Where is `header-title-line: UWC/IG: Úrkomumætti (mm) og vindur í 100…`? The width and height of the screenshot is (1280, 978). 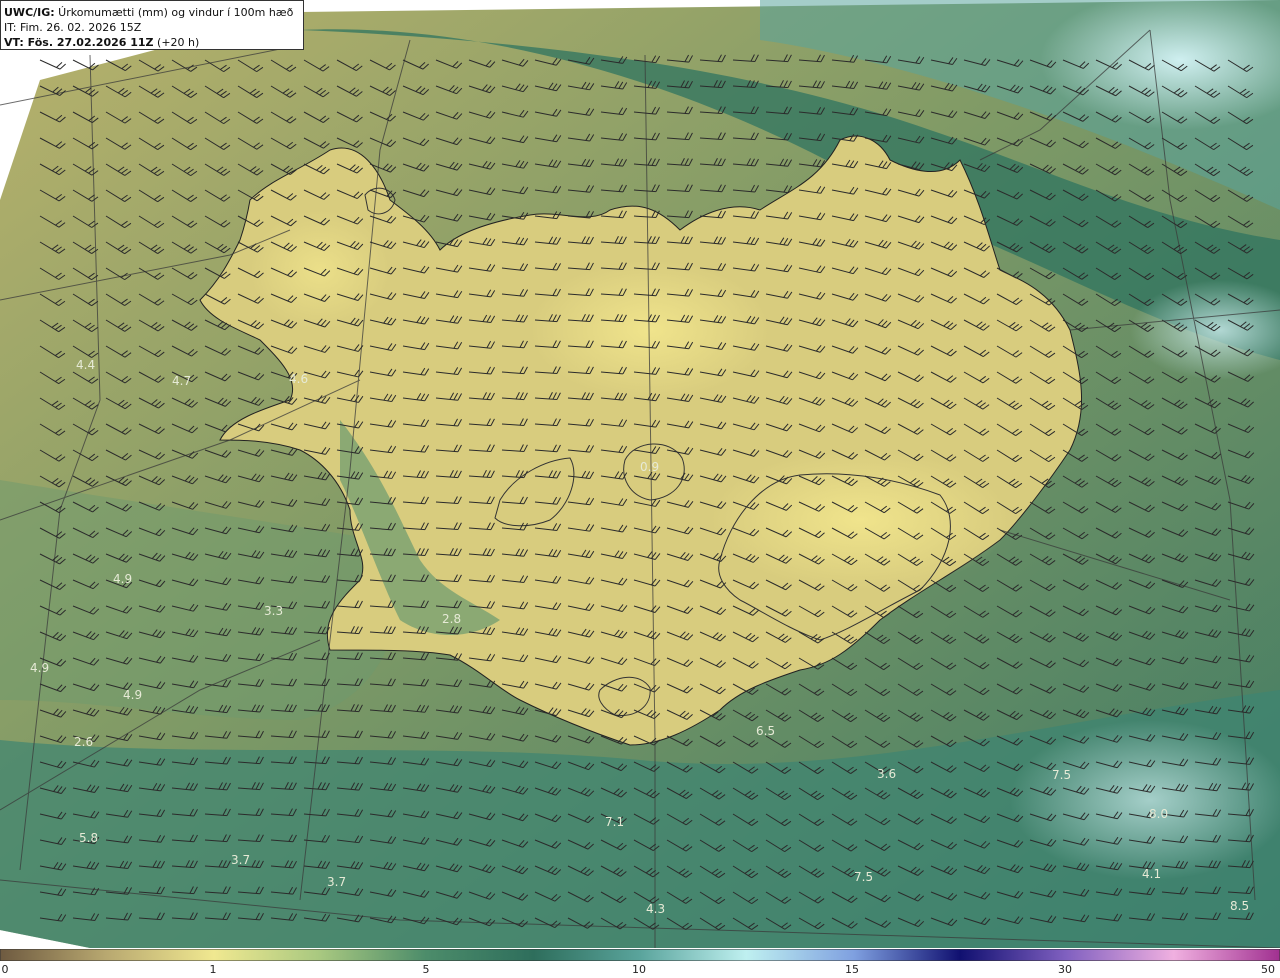
header-title-line: UWC/IG: Úrkomumætti (mm) og vindur í 100… is located at coordinates (152, 12).